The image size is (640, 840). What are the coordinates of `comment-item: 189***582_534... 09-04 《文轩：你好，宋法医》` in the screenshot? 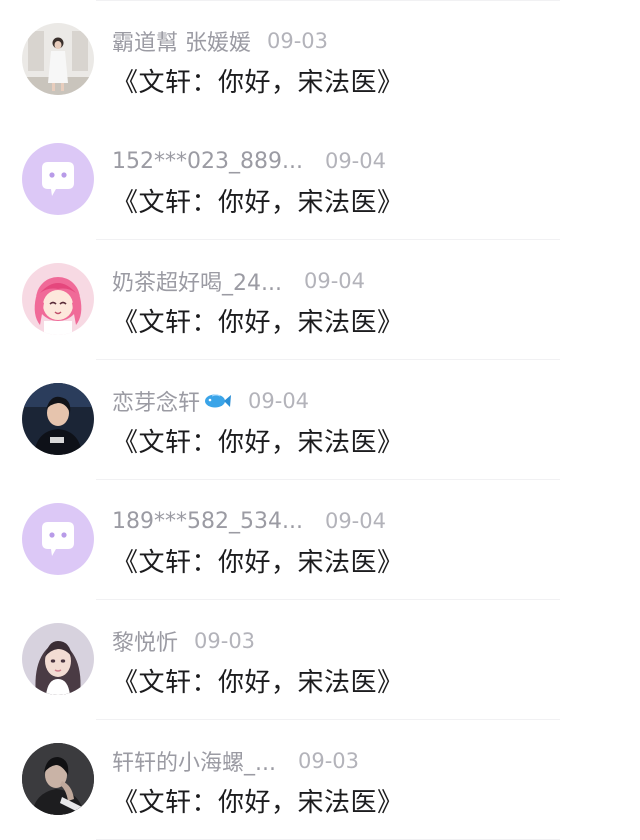 It's located at (320, 540).